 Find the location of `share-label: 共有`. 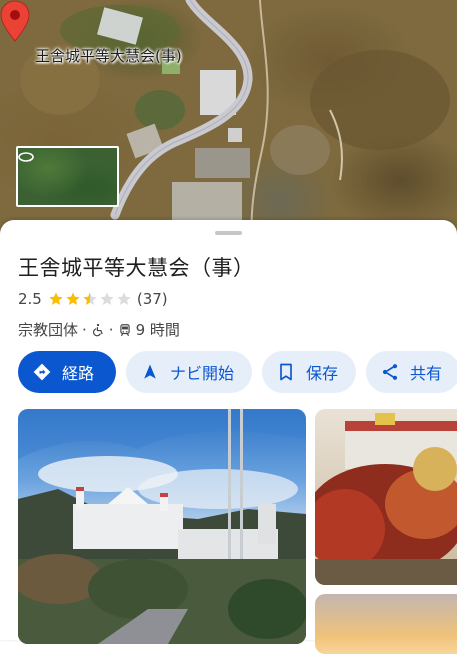

share-label: 共有 is located at coordinates (426, 373).